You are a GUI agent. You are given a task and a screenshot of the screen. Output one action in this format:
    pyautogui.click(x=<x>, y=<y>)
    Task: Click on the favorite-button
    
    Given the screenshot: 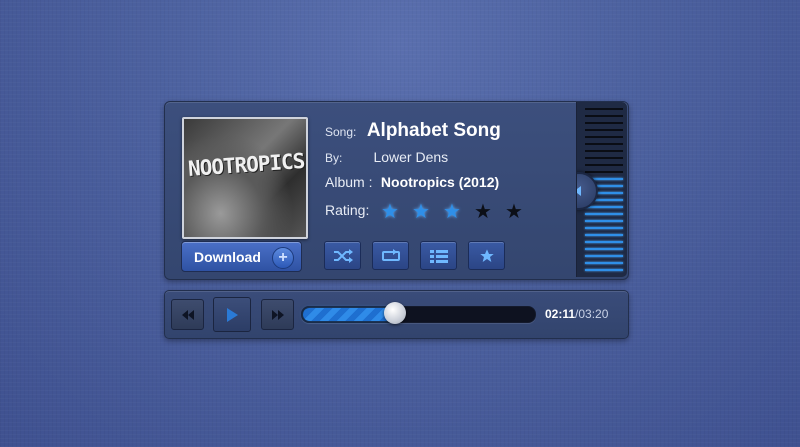 What is the action you would take?
    pyautogui.click(x=486, y=255)
    